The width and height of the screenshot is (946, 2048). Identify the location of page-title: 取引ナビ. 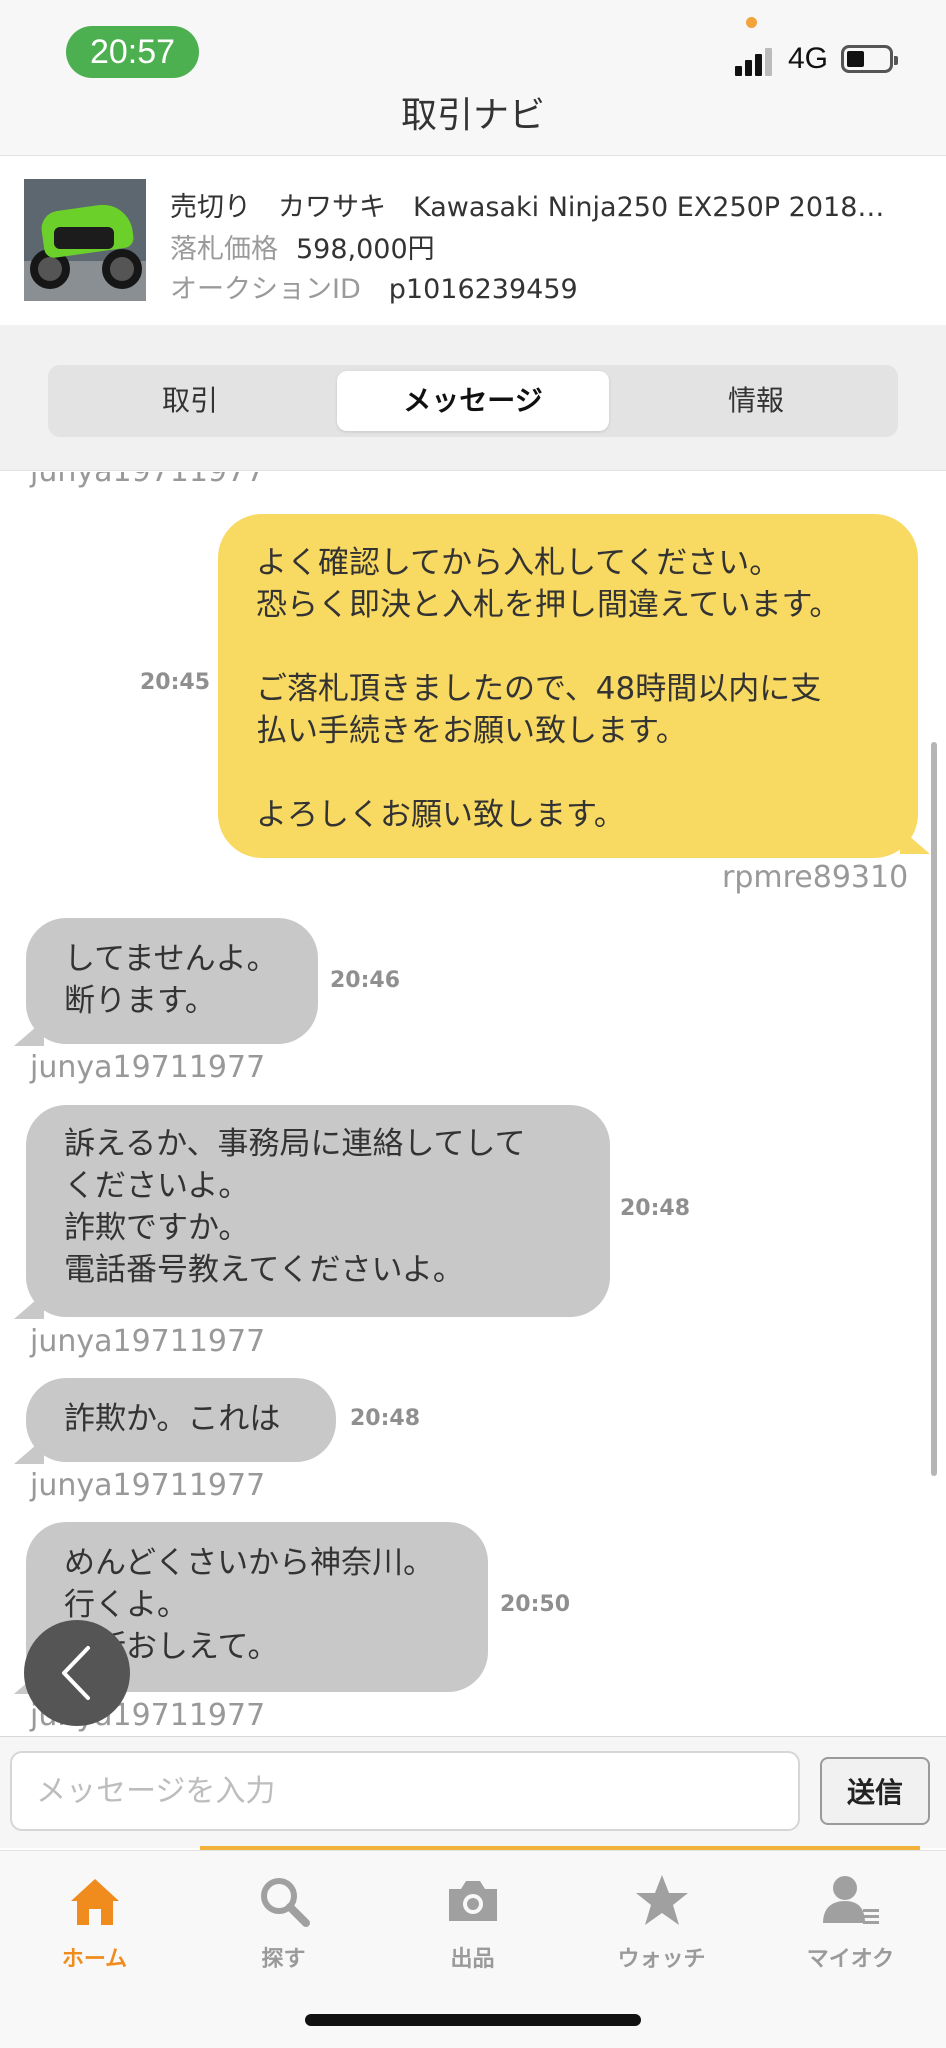
(472, 115).